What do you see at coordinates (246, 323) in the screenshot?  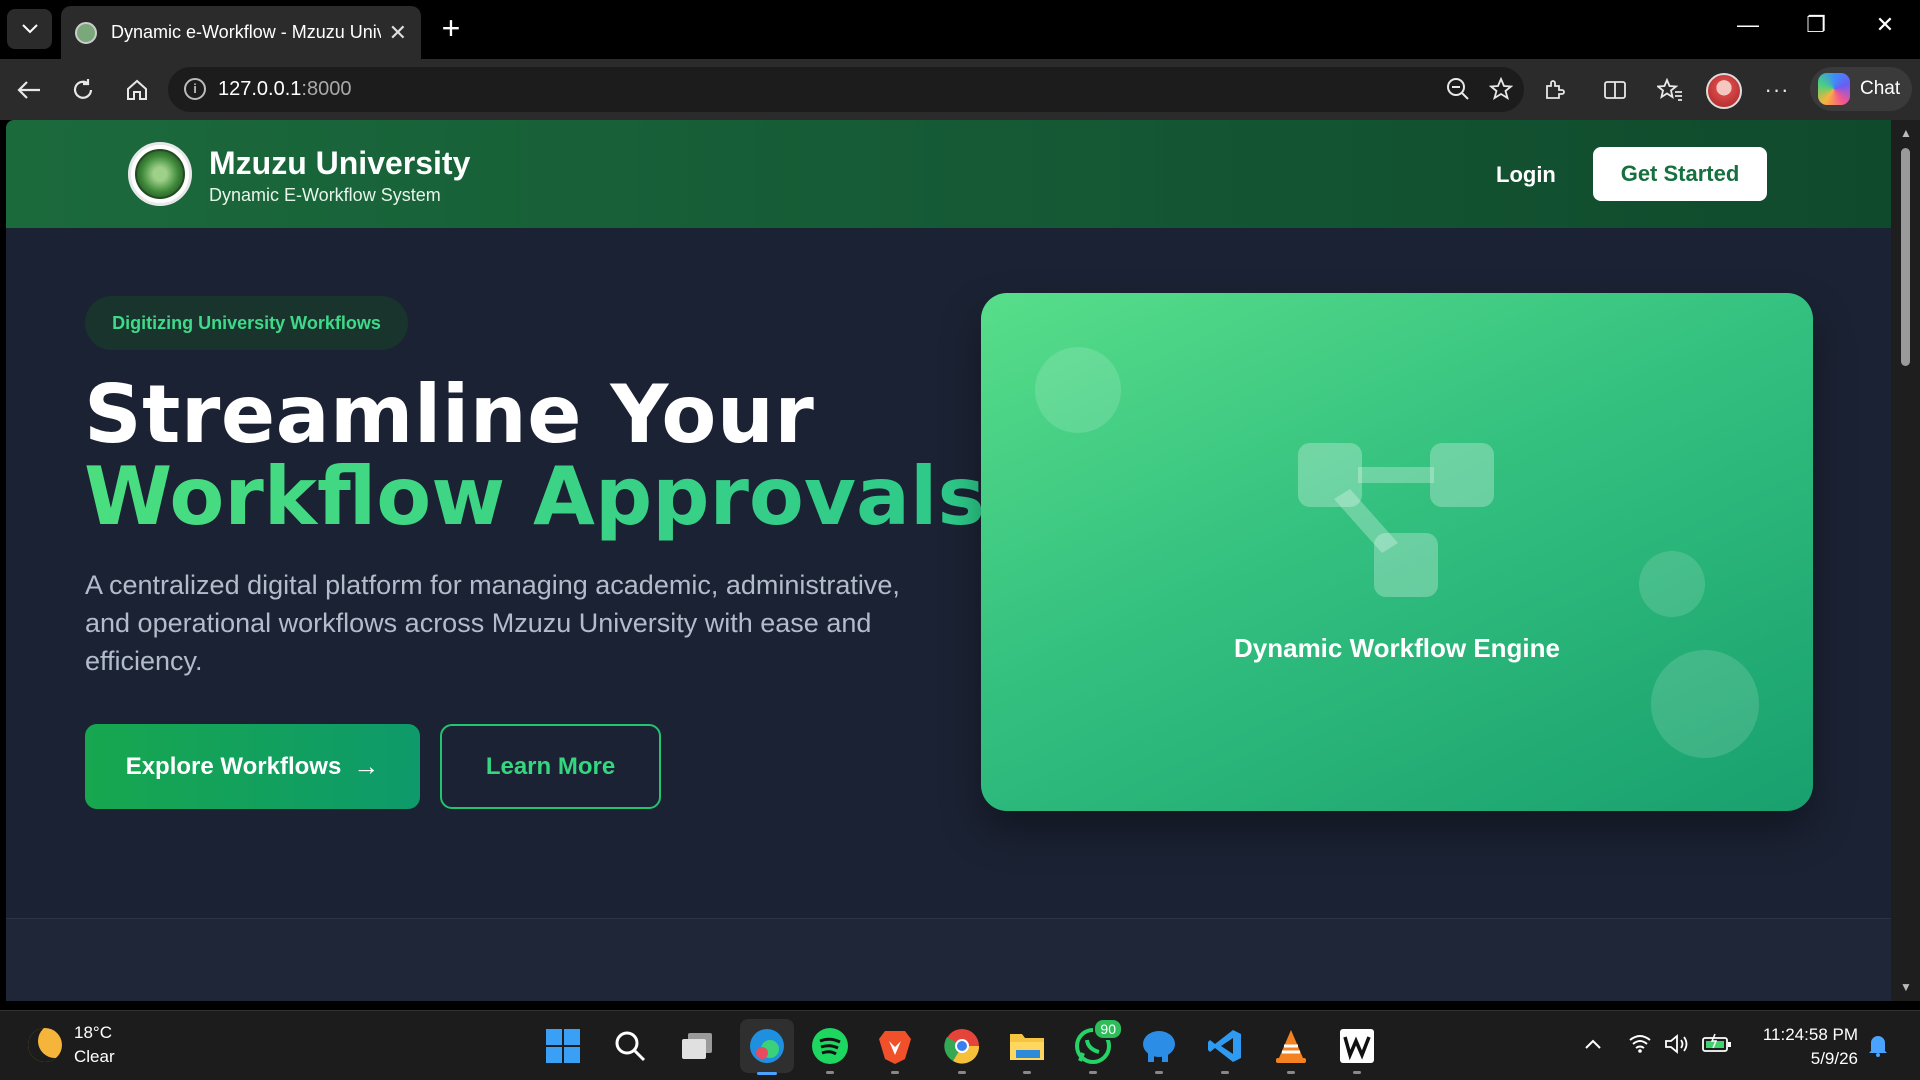 I see `hero-badge: Digitizing University Workflows` at bounding box center [246, 323].